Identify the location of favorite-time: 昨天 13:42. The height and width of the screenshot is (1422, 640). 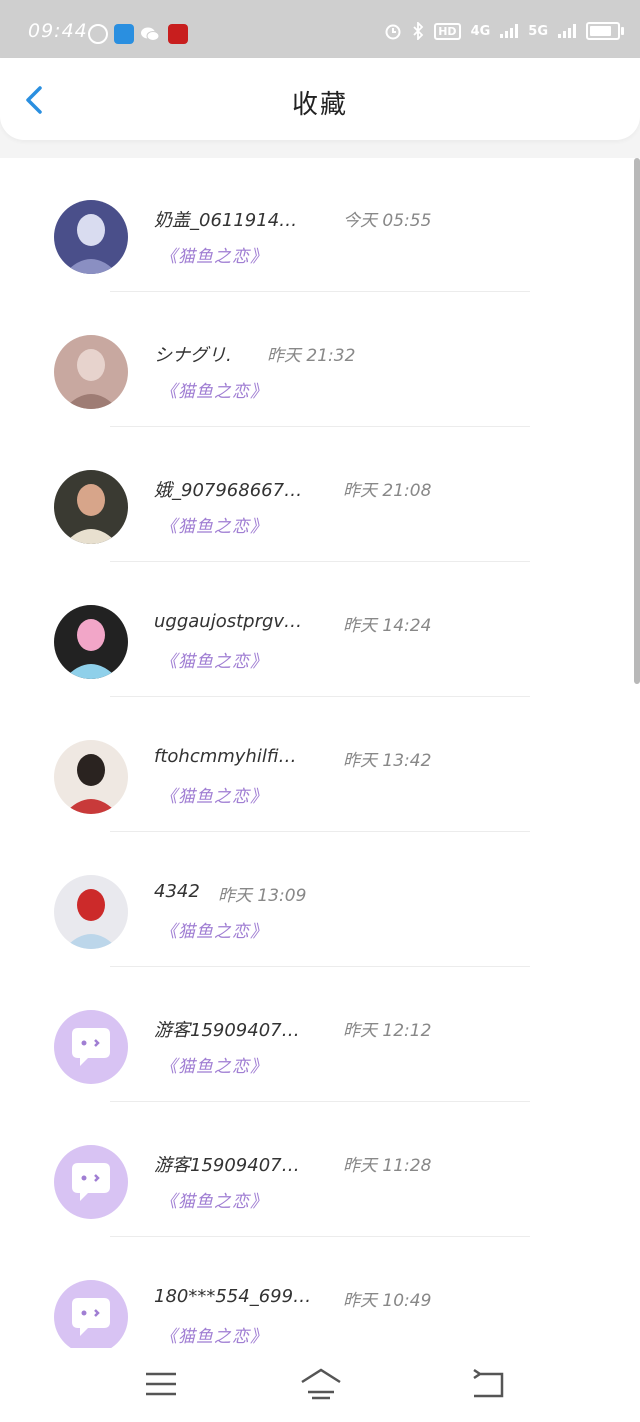
(387, 761).